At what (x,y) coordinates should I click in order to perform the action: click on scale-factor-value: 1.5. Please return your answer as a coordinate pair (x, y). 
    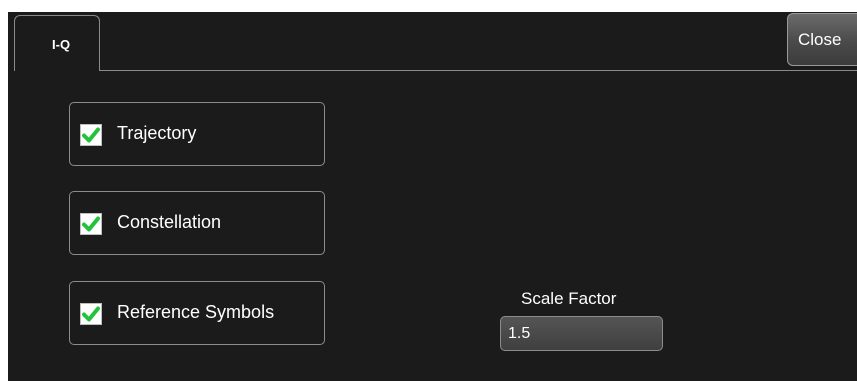
    Looking at the image, I should click on (519, 333).